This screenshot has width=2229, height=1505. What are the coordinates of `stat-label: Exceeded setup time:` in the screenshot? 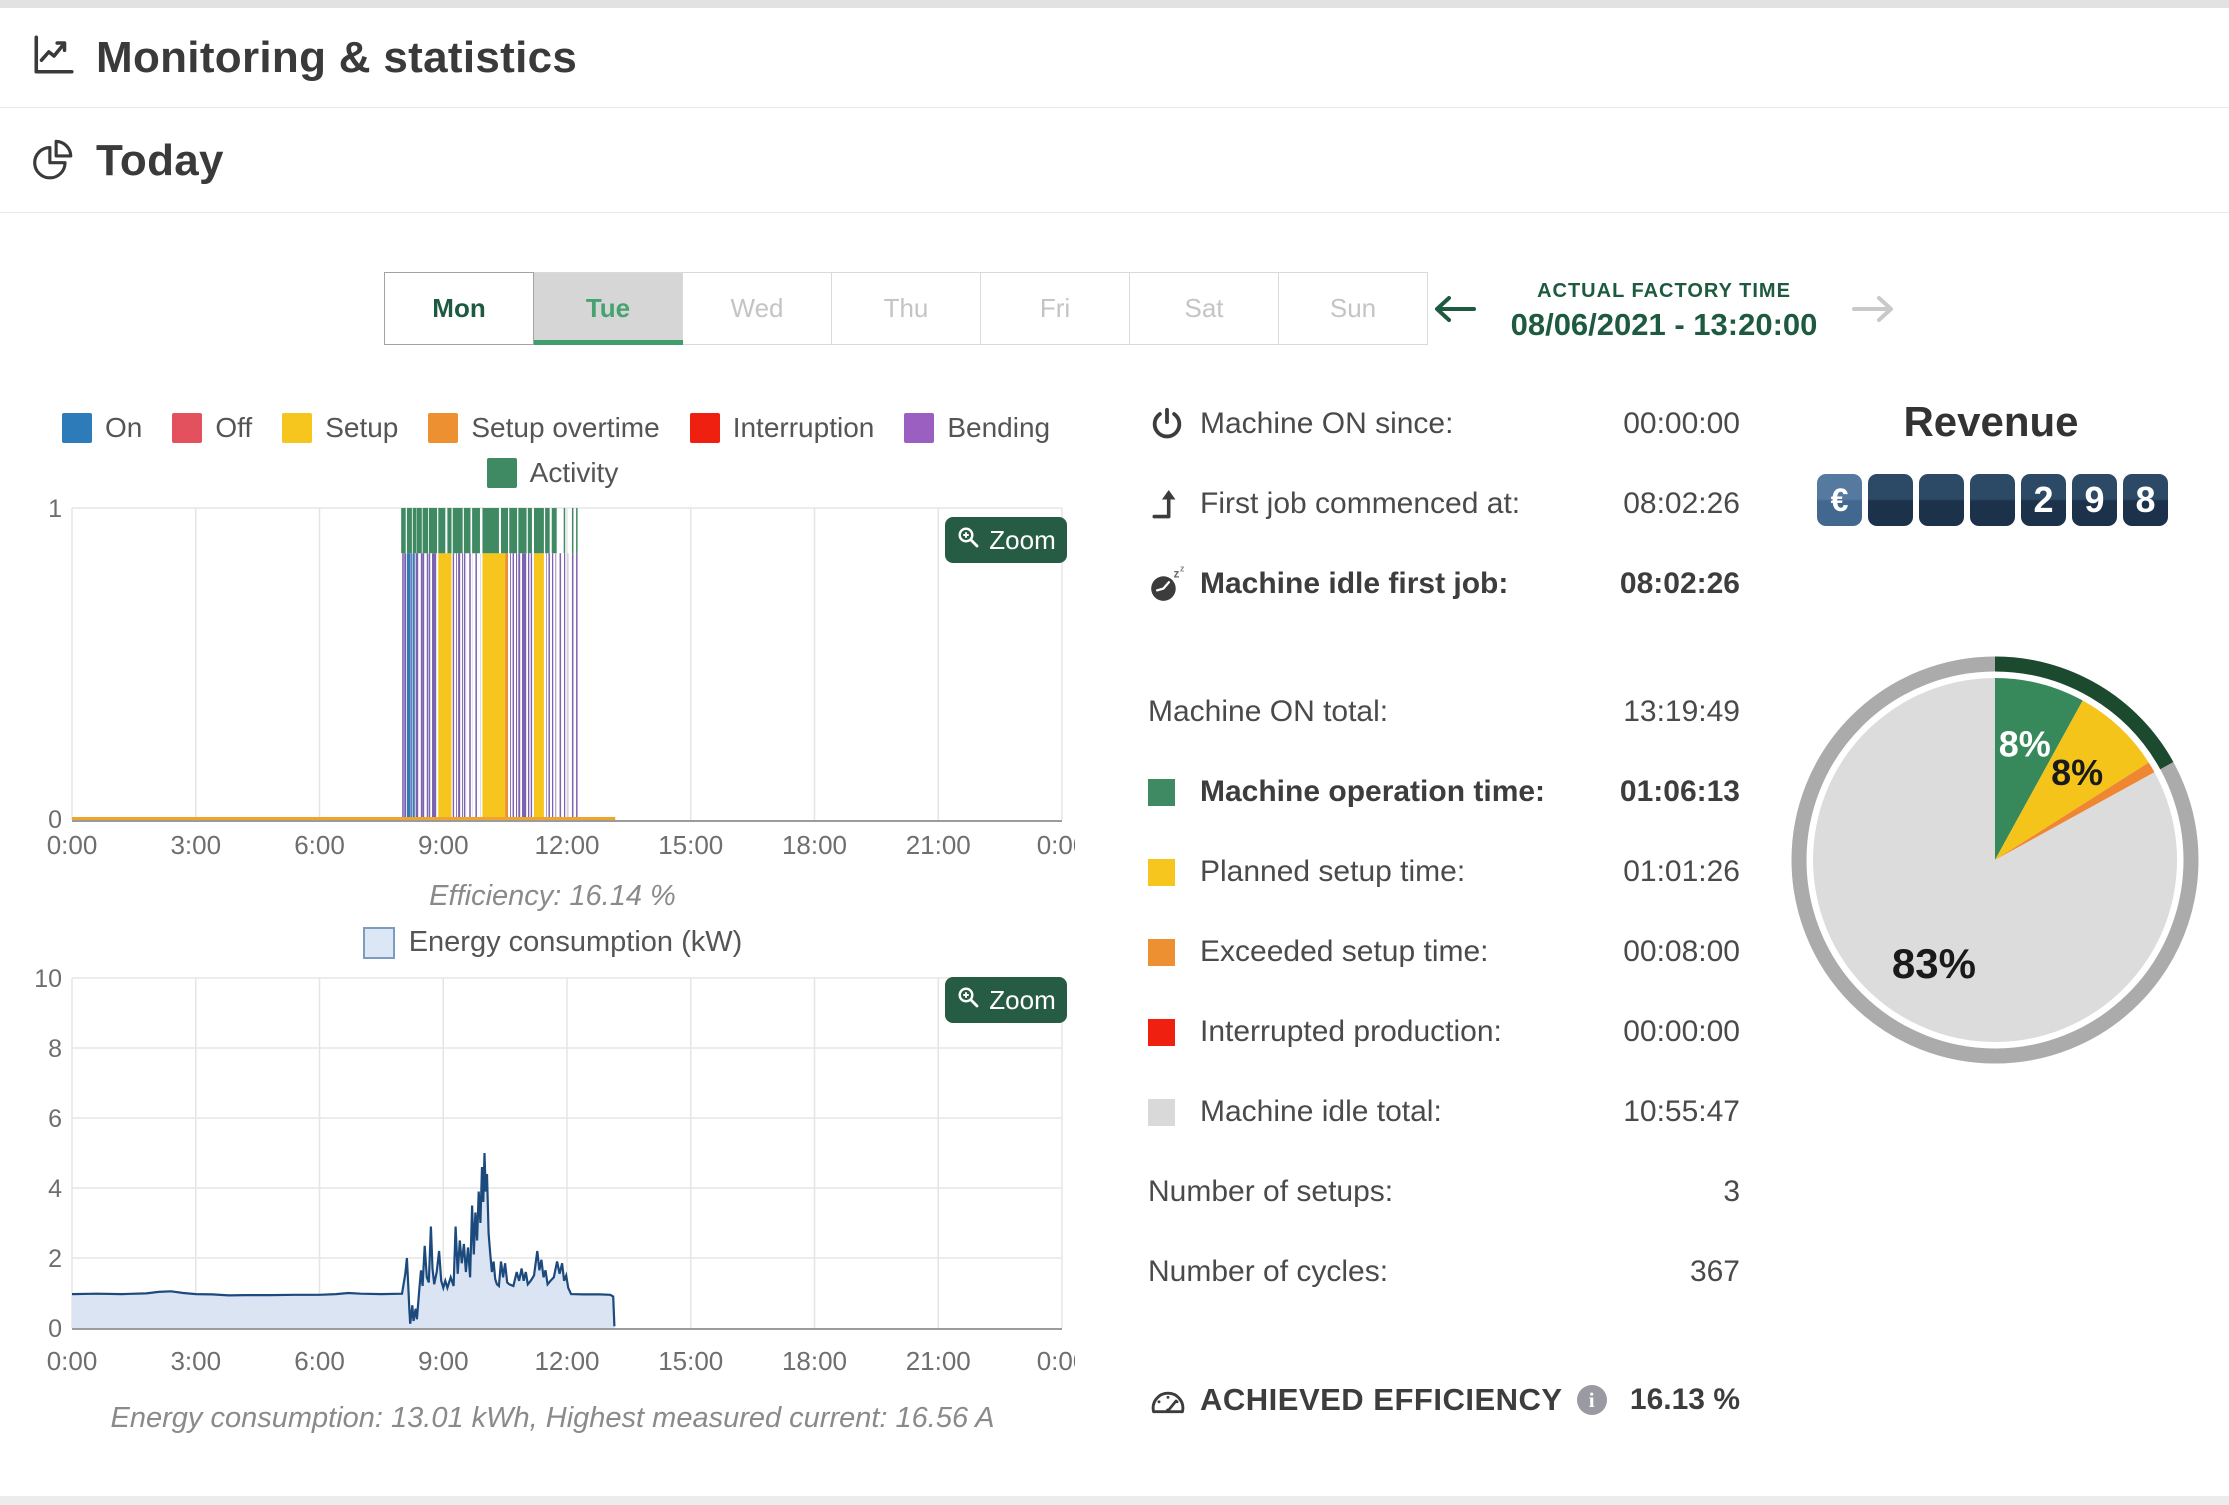 It's located at (1344, 951).